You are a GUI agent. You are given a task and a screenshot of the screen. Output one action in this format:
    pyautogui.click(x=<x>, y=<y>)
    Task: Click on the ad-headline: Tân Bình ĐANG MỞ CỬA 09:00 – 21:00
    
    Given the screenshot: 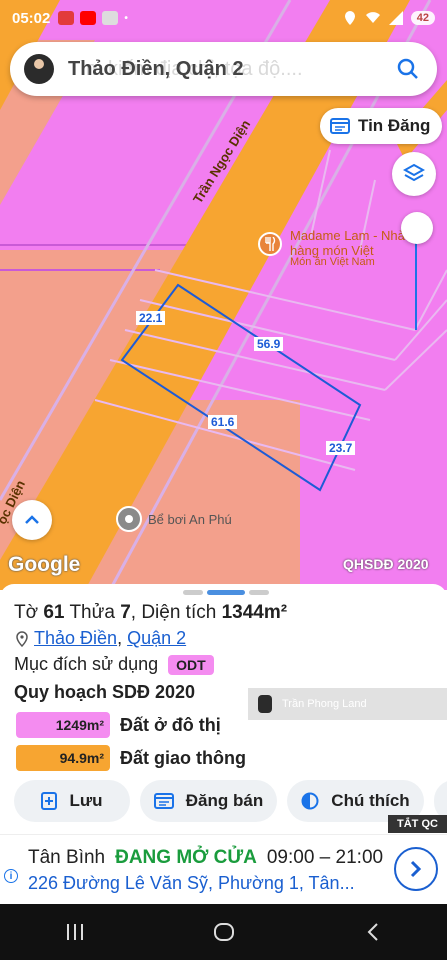 What is the action you would take?
    pyautogui.click(x=205, y=858)
    